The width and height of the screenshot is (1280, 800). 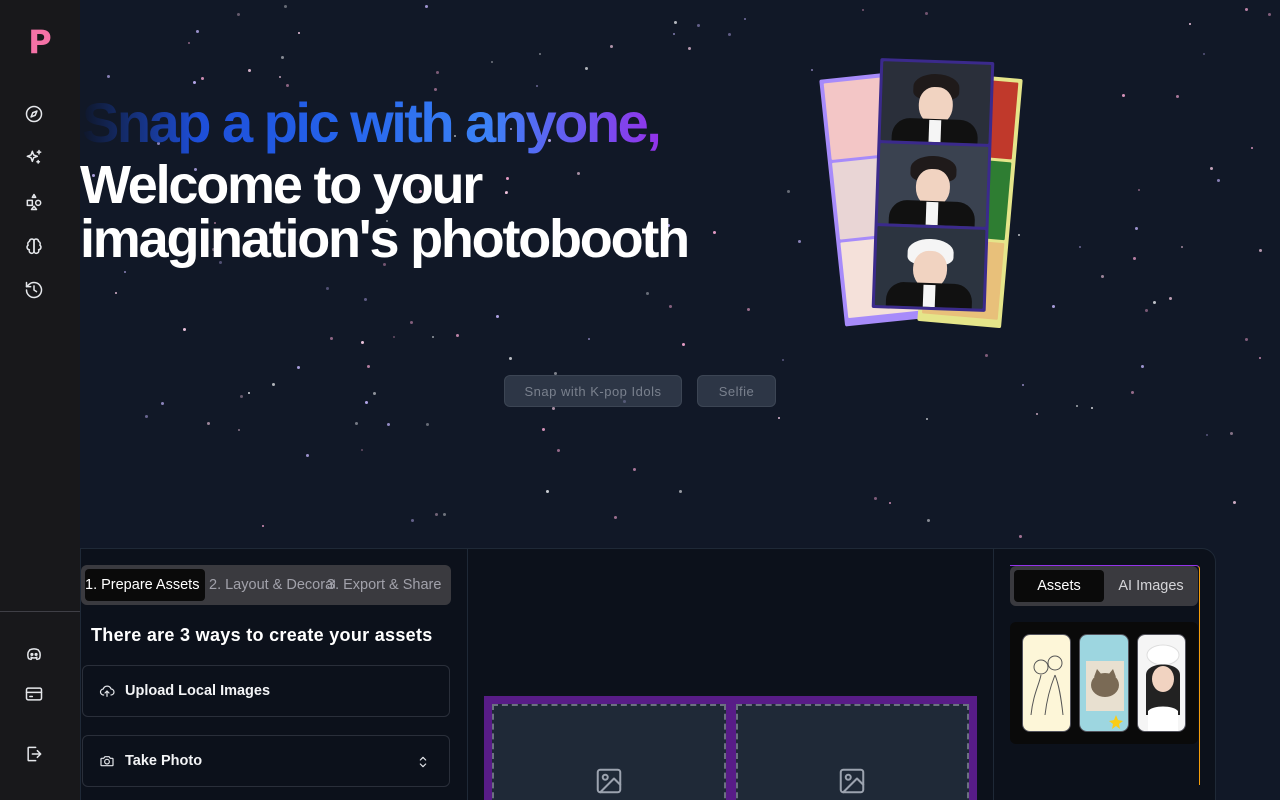 I want to click on sidebar-divider, so click(x=40, y=611).